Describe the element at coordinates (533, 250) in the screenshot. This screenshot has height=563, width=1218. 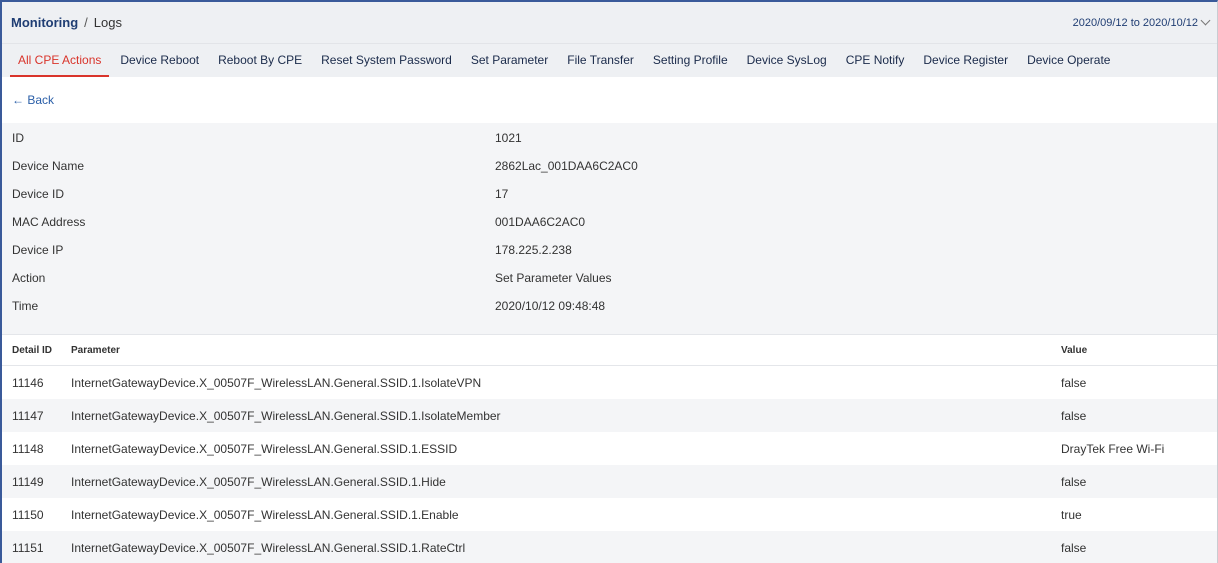
I see `info-value: 178.225.2.238` at that location.